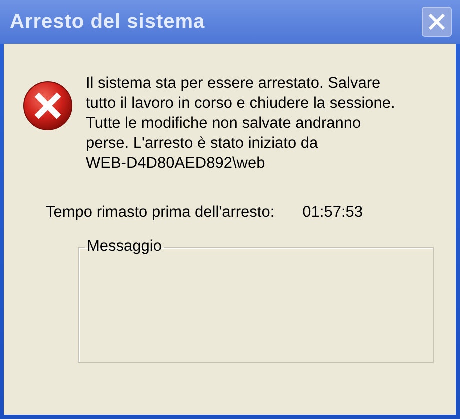 This screenshot has width=460, height=419. Describe the element at coordinates (124, 247) in the screenshot. I see `group-label: Messaggio` at that location.